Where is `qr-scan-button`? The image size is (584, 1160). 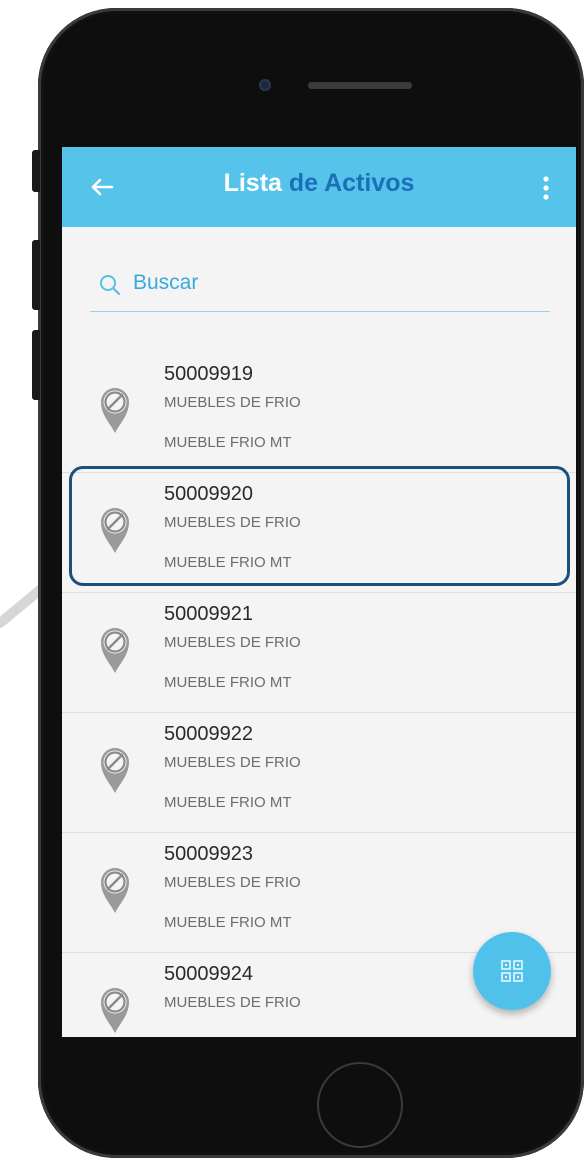 qr-scan-button is located at coordinates (512, 971).